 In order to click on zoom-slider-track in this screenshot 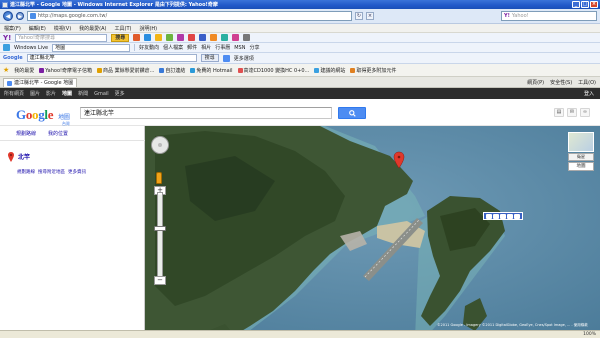, I will do `click(160, 235)`.